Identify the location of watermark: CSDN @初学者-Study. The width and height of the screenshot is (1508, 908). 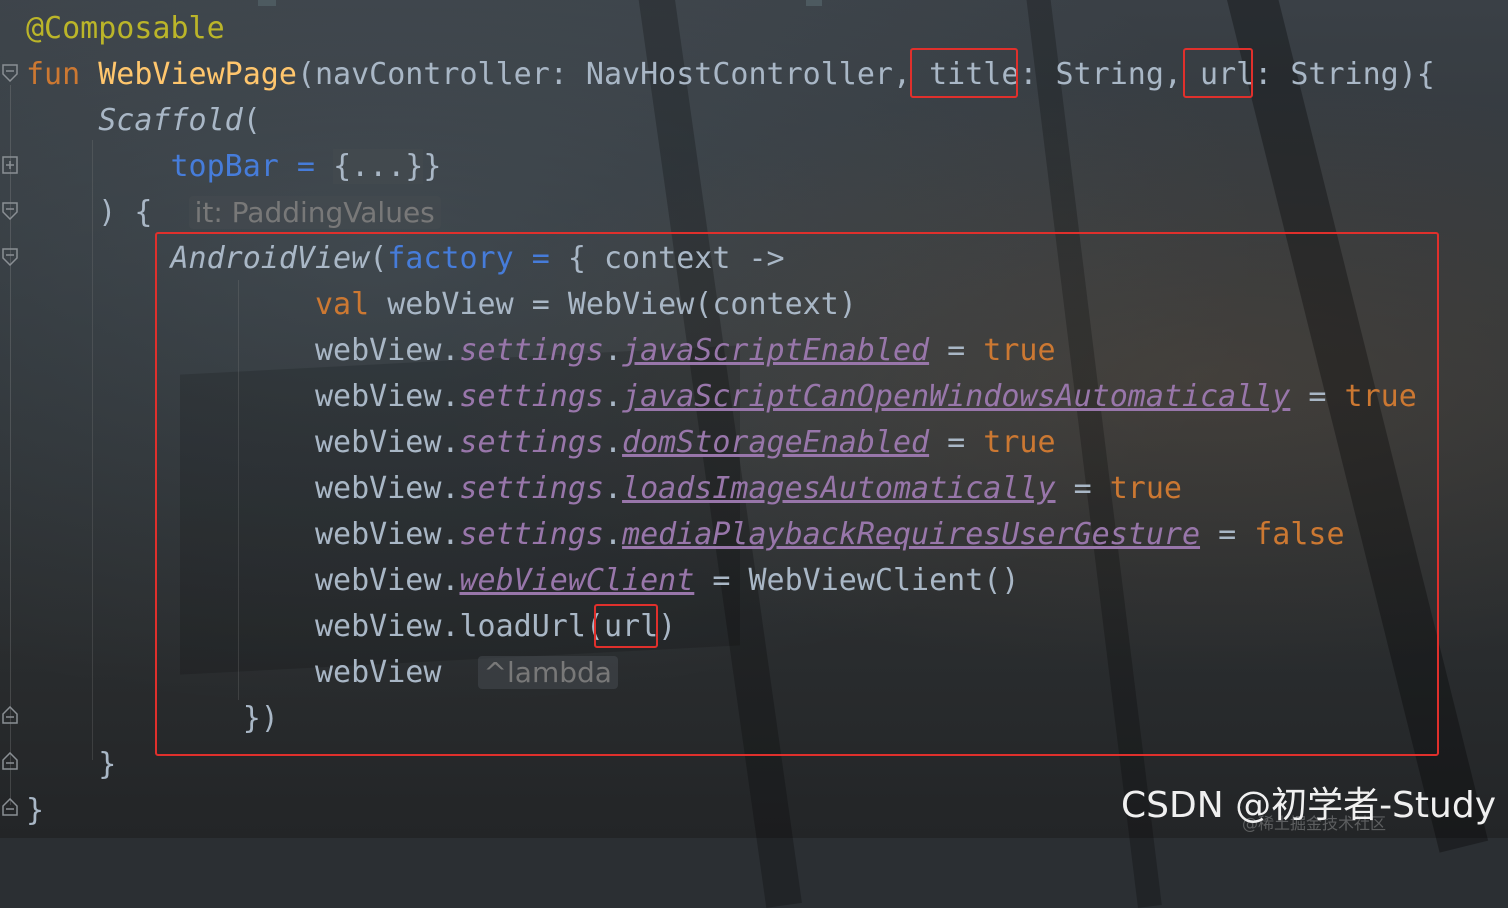
(1308, 805).